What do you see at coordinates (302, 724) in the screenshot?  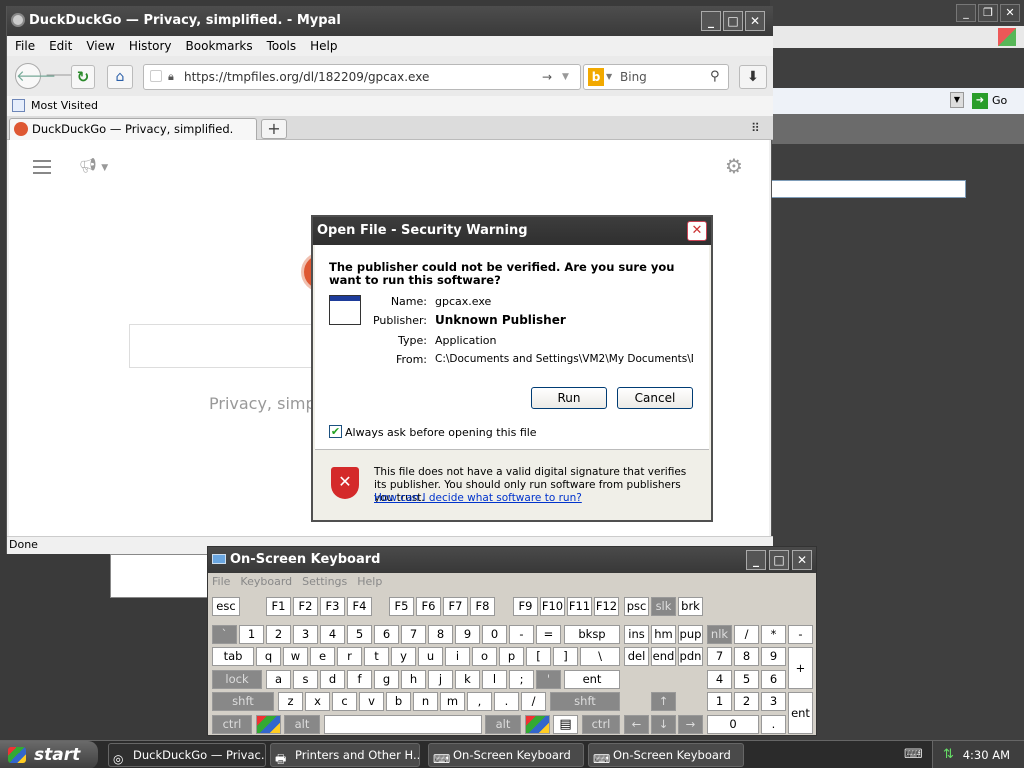 I see `key-left-alt: alt` at bounding box center [302, 724].